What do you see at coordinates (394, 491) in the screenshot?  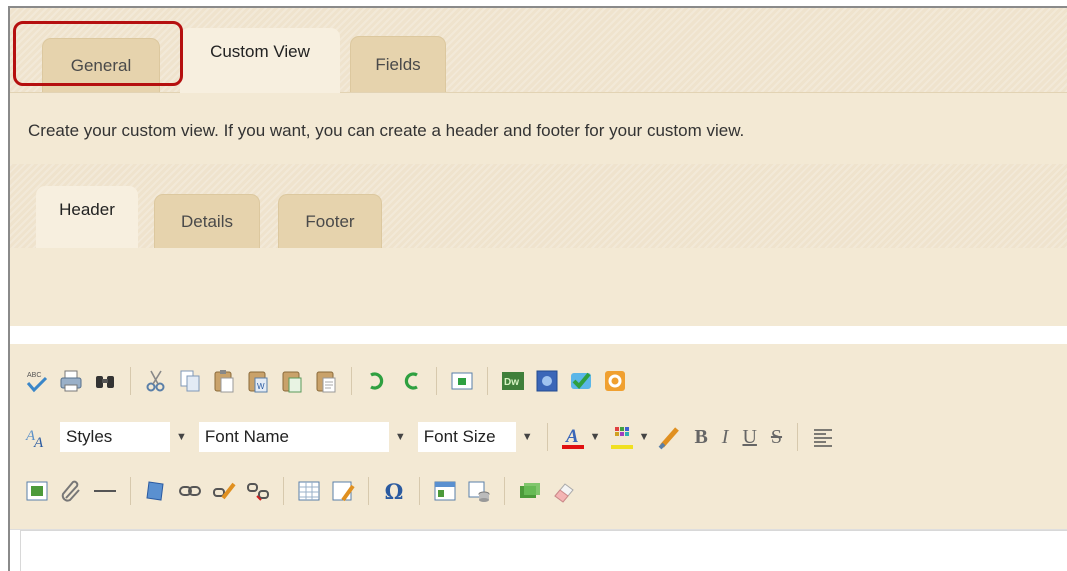 I see `special-character-icon: Ω` at bounding box center [394, 491].